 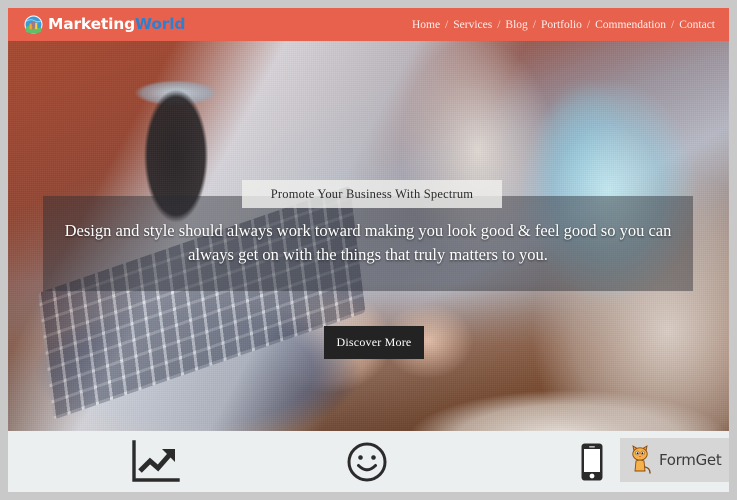 What do you see at coordinates (472, 25) in the screenshot?
I see `nav-item-services: Services` at bounding box center [472, 25].